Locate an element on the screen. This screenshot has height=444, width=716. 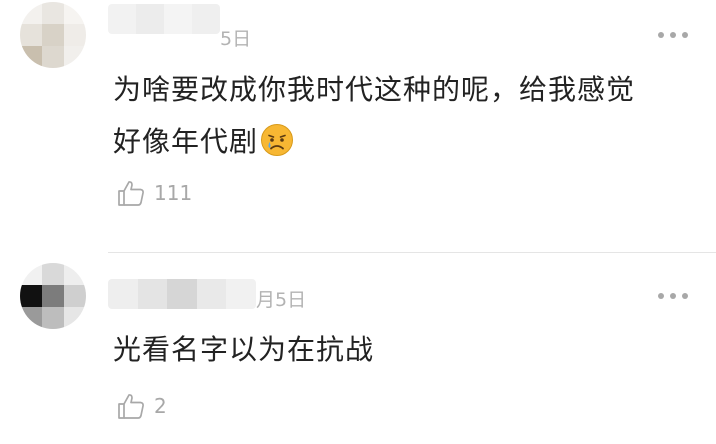
comment-date: 5日 is located at coordinates (236, 39).